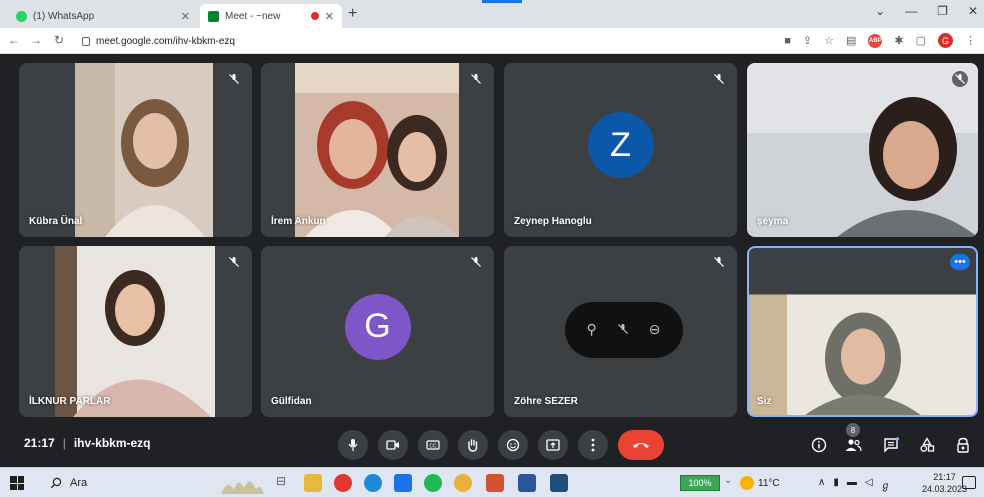 Image resolution: width=984 pixels, height=497 pixels. I want to click on activities-button, so click(927, 445).